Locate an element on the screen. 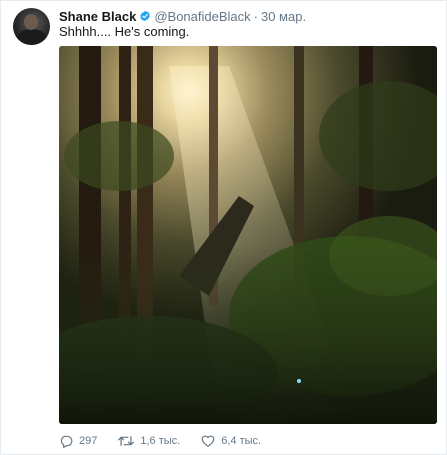 This screenshot has height=455, width=447. retweet-count: 1,6 тыс. is located at coordinates (160, 441).